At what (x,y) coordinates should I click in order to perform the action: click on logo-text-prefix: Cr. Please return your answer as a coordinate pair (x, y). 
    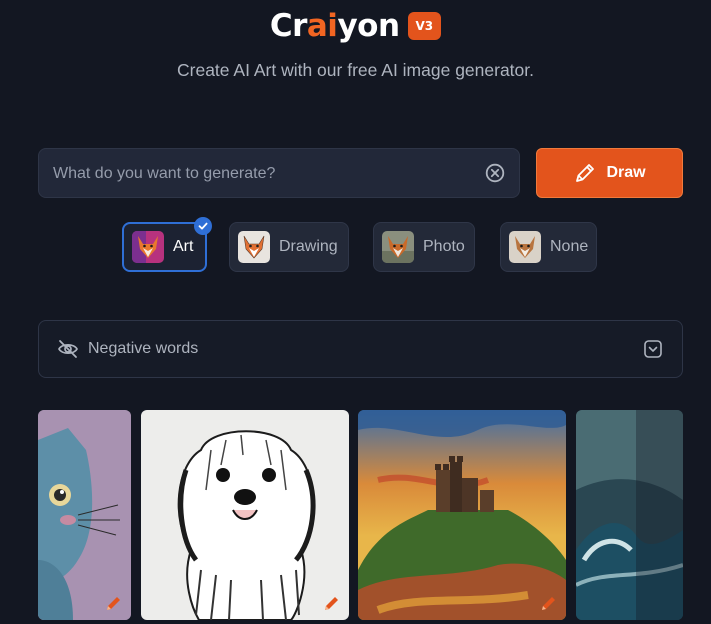
    Looking at the image, I should click on (288, 26).